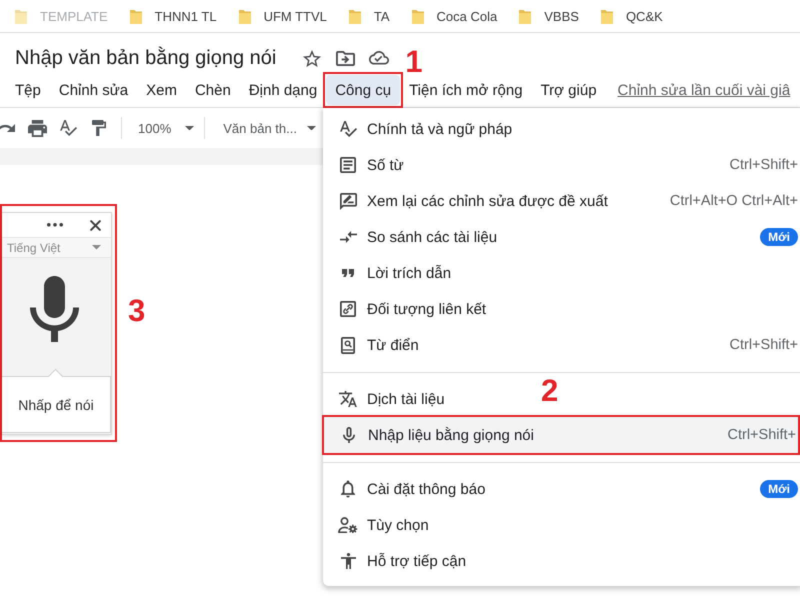  What do you see at coordinates (165, 128) in the screenshot?
I see `zoom-dropdown: 100%` at bounding box center [165, 128].